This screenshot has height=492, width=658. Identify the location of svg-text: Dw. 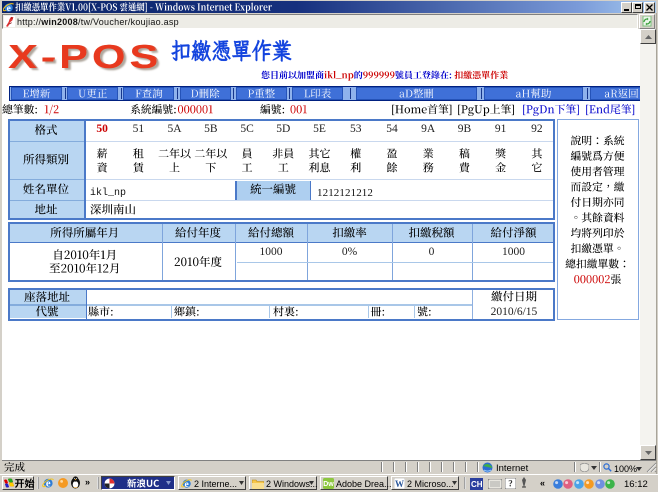
(328, 484).